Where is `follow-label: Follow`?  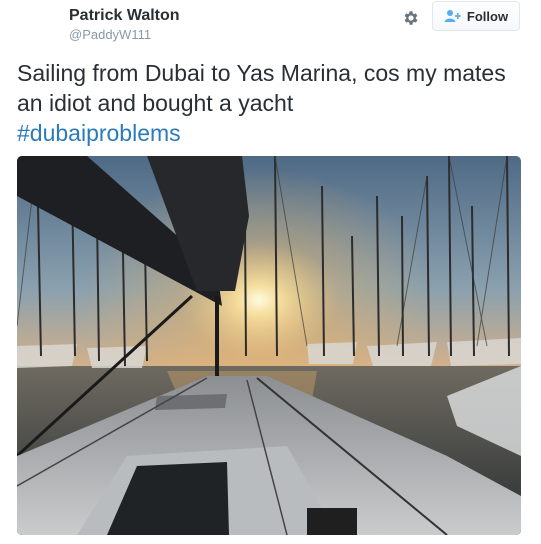
follow-label: Follow is located at coordinates (487, 16).